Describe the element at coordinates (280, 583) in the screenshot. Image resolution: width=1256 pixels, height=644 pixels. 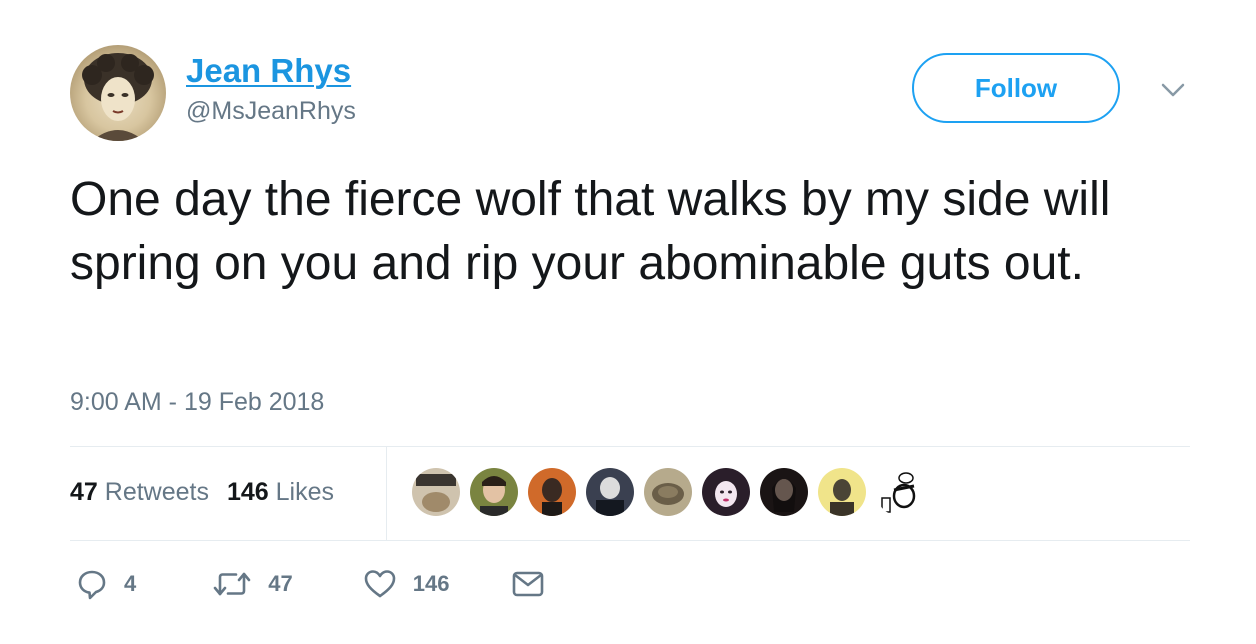
I see `retweet-count: 47` at that location.